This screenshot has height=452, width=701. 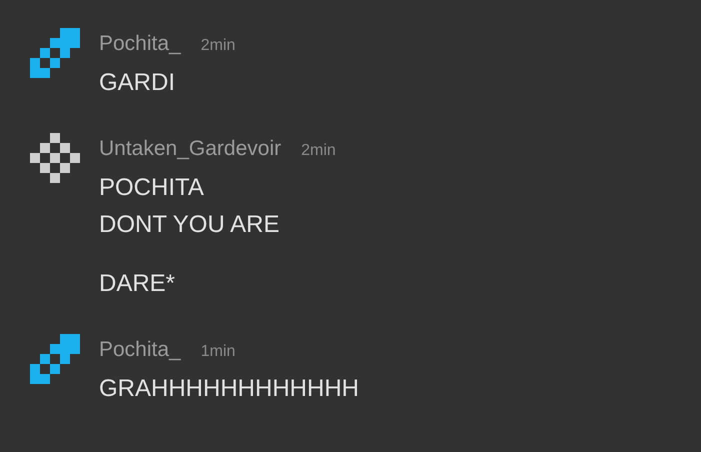 I want to click on timestamp: 1min, so click(x=218, y=352).